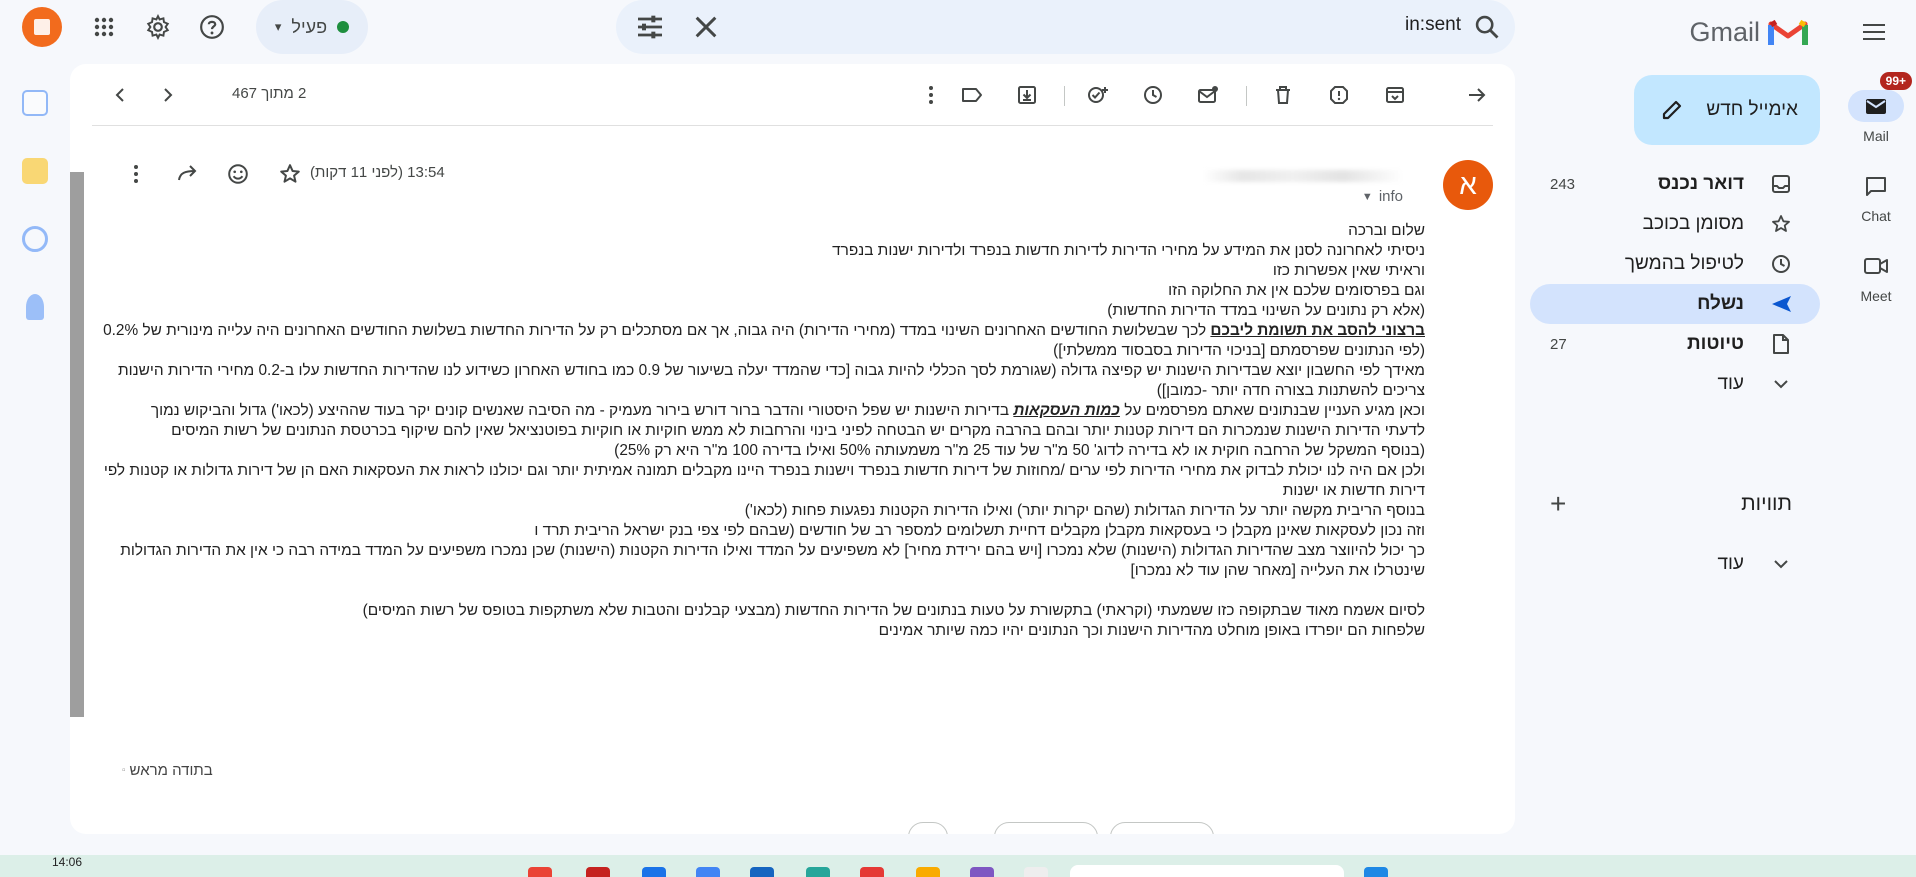 The height and width of the screenshot is (877, 1916). What do you see at coordinates (35, 307) in the screenshot?
I see `contacts-icon` at bounding box center [35, 307].